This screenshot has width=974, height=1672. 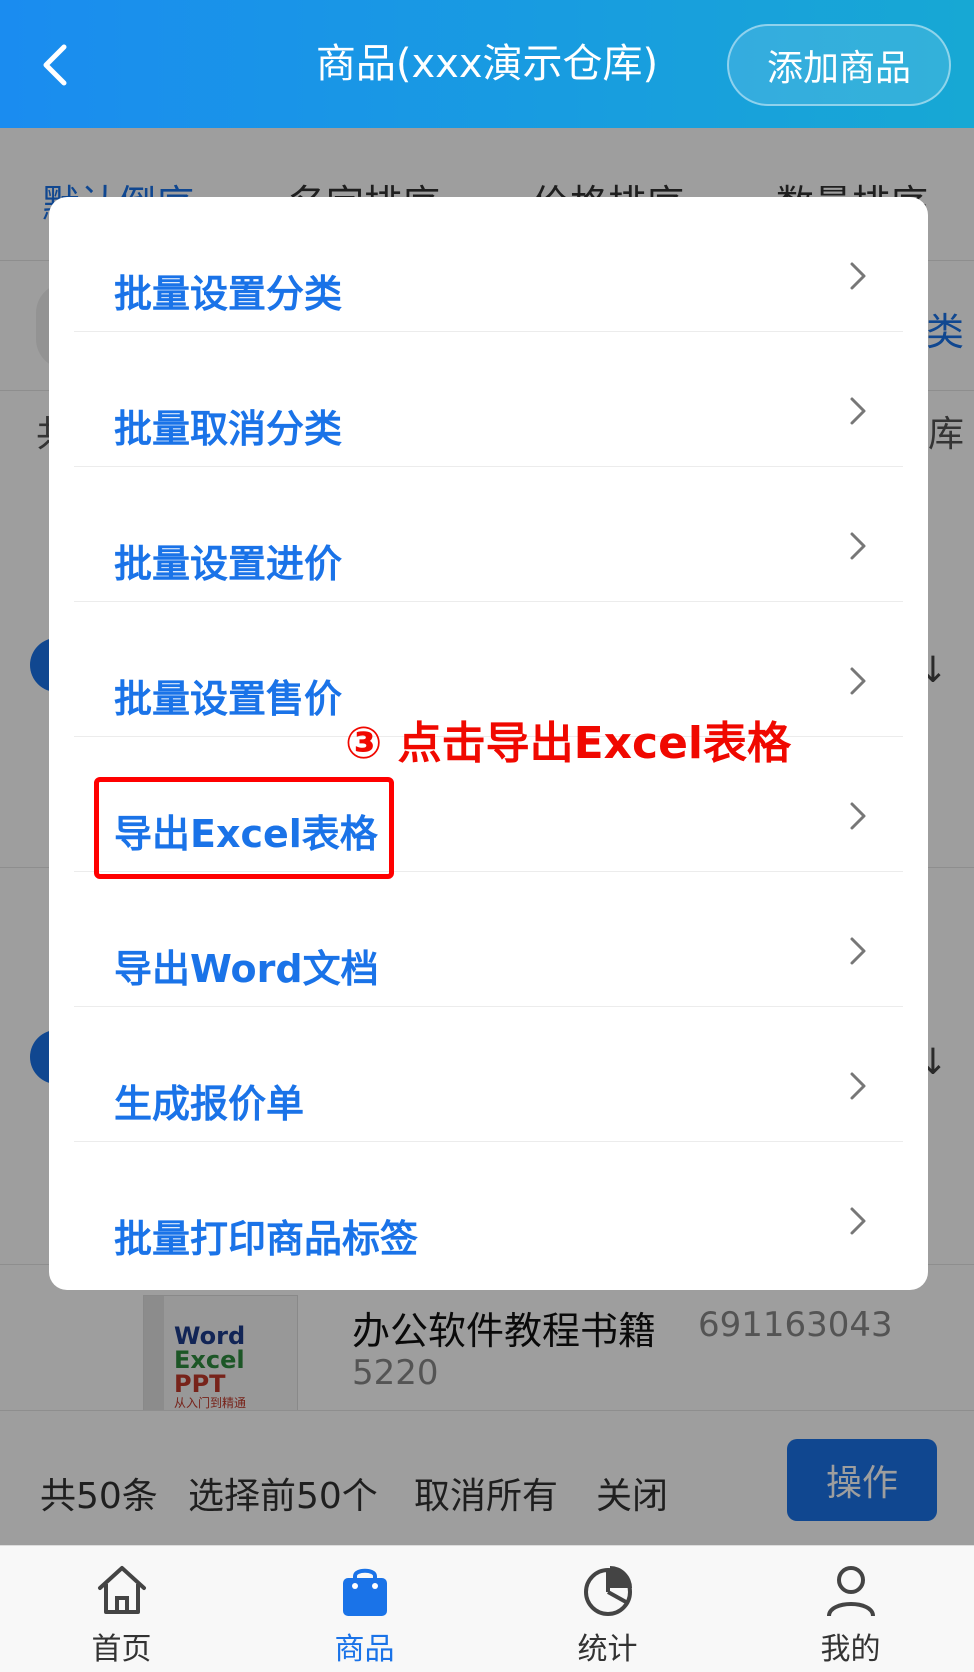 I want to click on menu-item-label: 批量取消分类, so click(x=228, y=429).